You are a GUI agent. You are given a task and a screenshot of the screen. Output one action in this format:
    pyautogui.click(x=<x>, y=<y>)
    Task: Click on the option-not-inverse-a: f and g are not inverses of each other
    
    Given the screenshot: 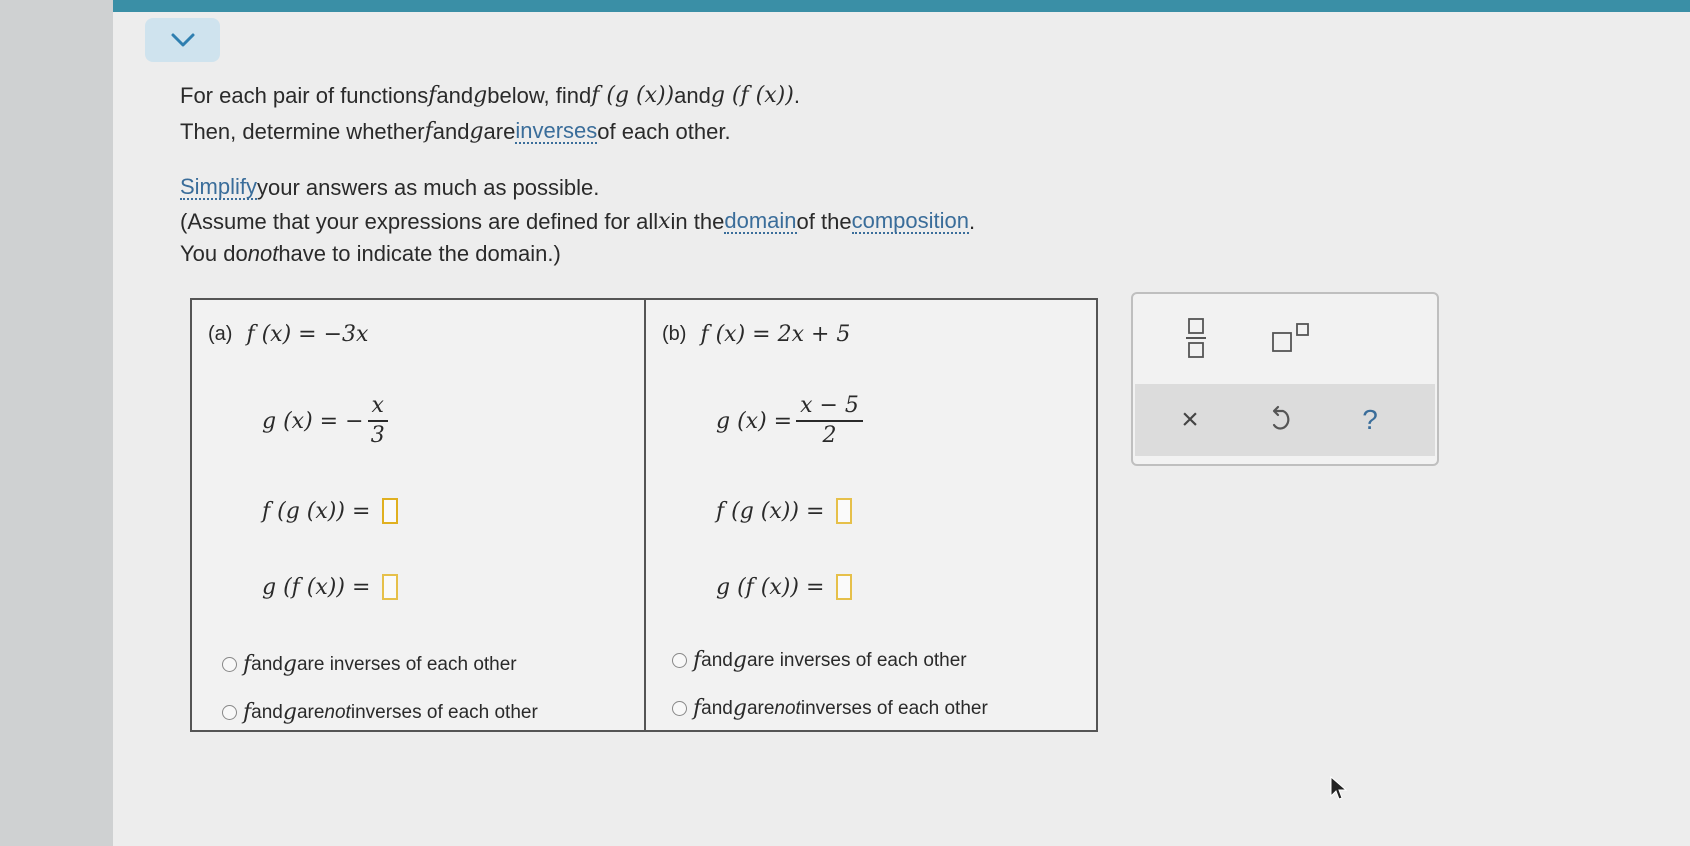 What is the action you would take?
    pyautogui.click(x=380, y=712)
    